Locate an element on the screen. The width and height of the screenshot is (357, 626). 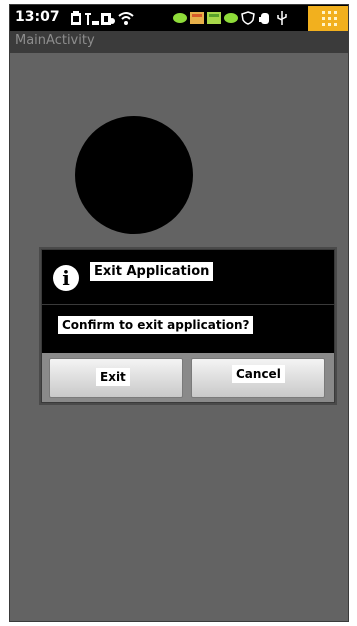
shield-icon is located at coordinates (248, 18).